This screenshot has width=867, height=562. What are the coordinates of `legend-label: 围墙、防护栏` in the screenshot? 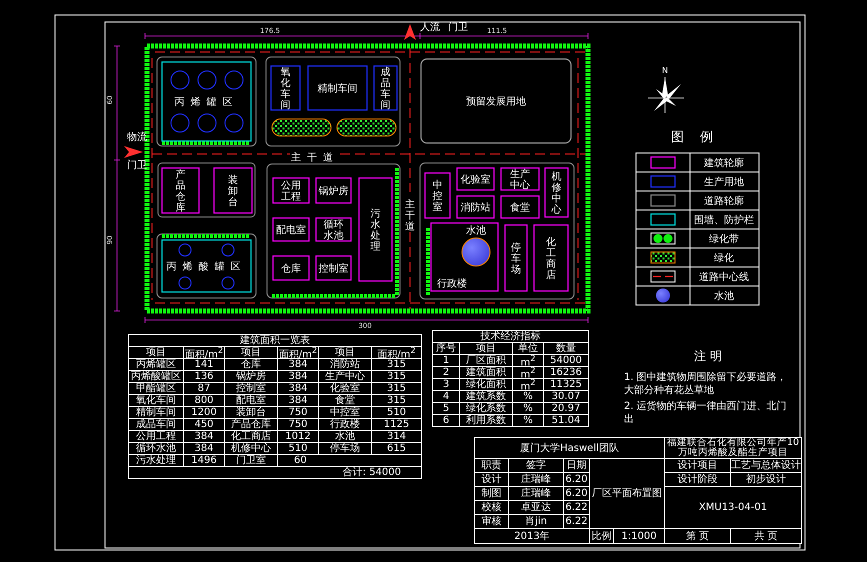 It's located at (724, 220).